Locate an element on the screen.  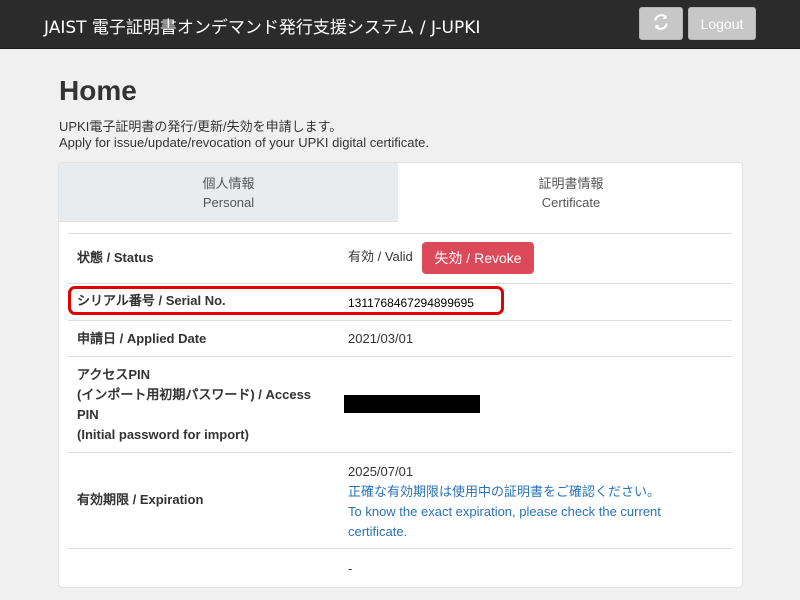
status-value: 有効 / Valid is located at coordinates (380, 256).